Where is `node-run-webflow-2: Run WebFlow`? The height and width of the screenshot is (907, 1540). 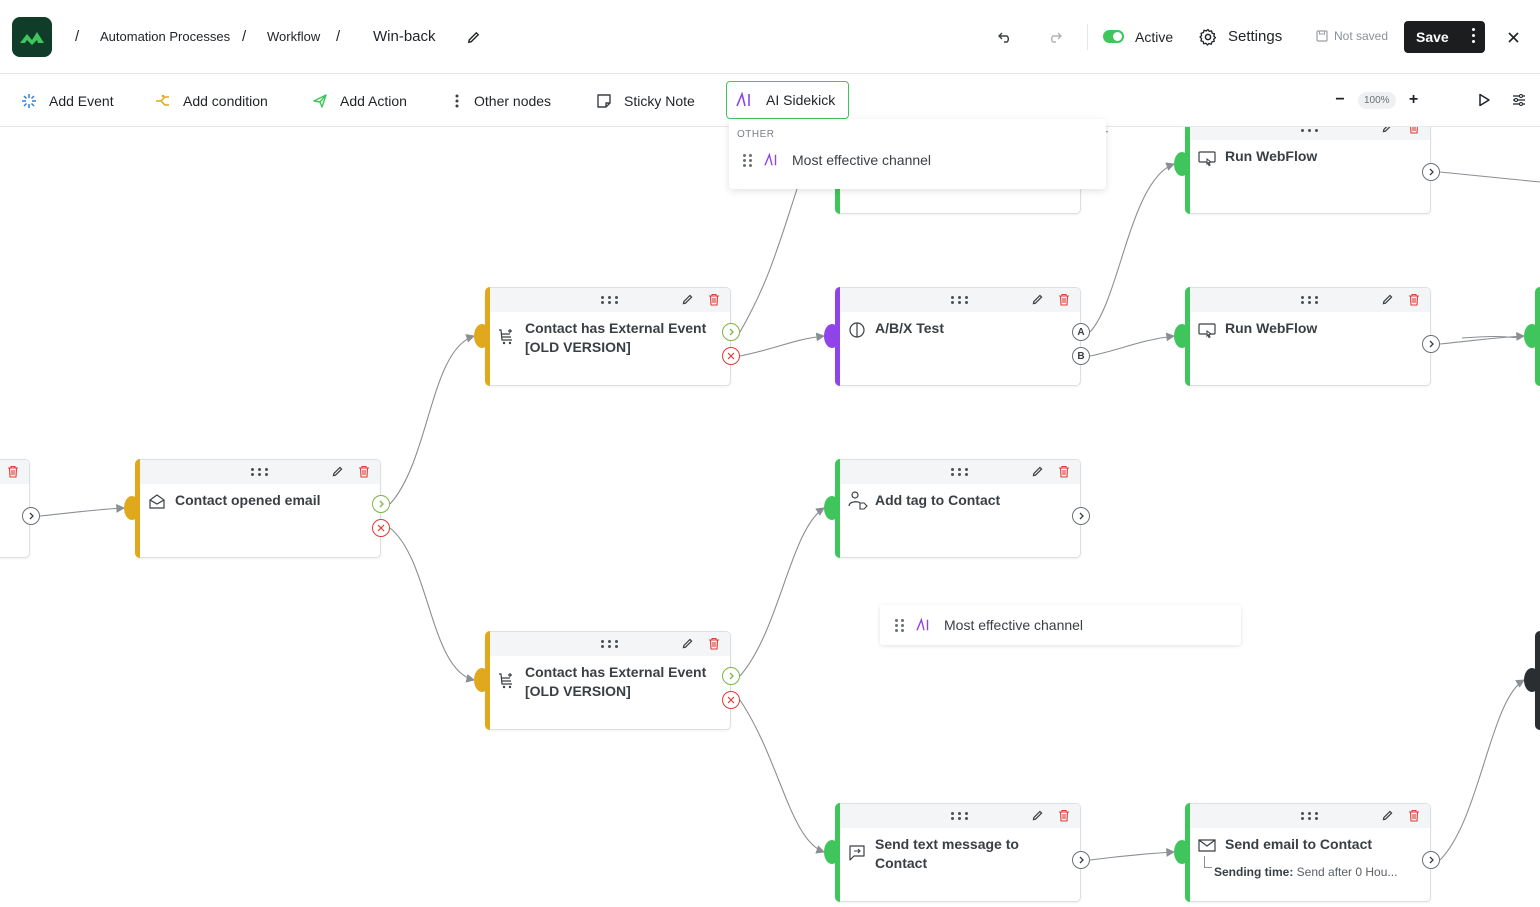 node-run-webflow-2: Run WebFlow is located at coordinates (1308, 336).